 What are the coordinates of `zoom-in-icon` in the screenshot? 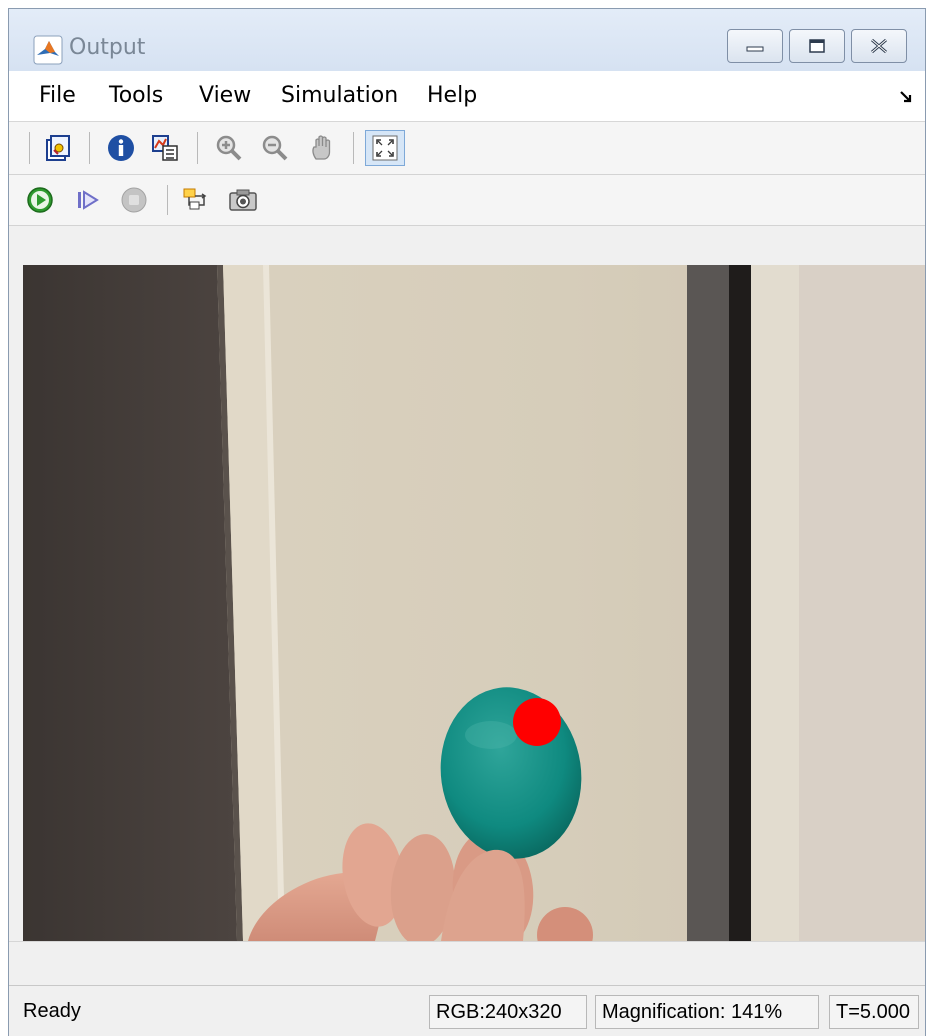 It's located at (229, 148).